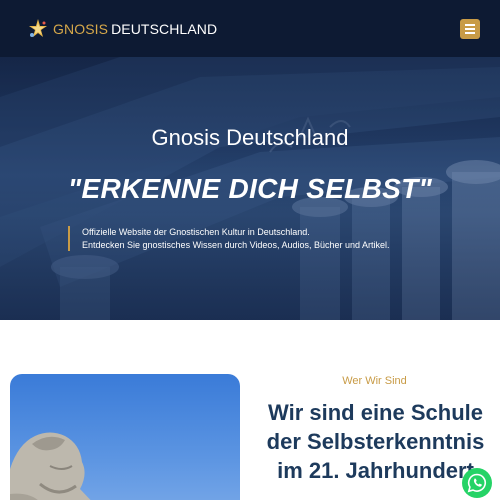 This screenshot has width=500, height=500. What do you see at coordinates (375, 470) in the screenshot?
I see `section-heading-line-3: im 21. Jahrhundert` at bounding box center [375, 470].